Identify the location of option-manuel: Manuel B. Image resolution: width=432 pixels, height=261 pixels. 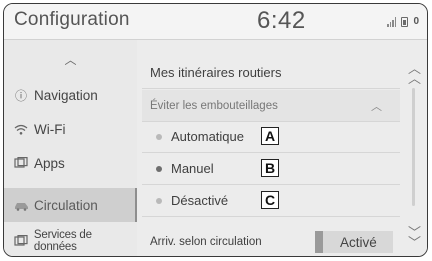
(271, 169).